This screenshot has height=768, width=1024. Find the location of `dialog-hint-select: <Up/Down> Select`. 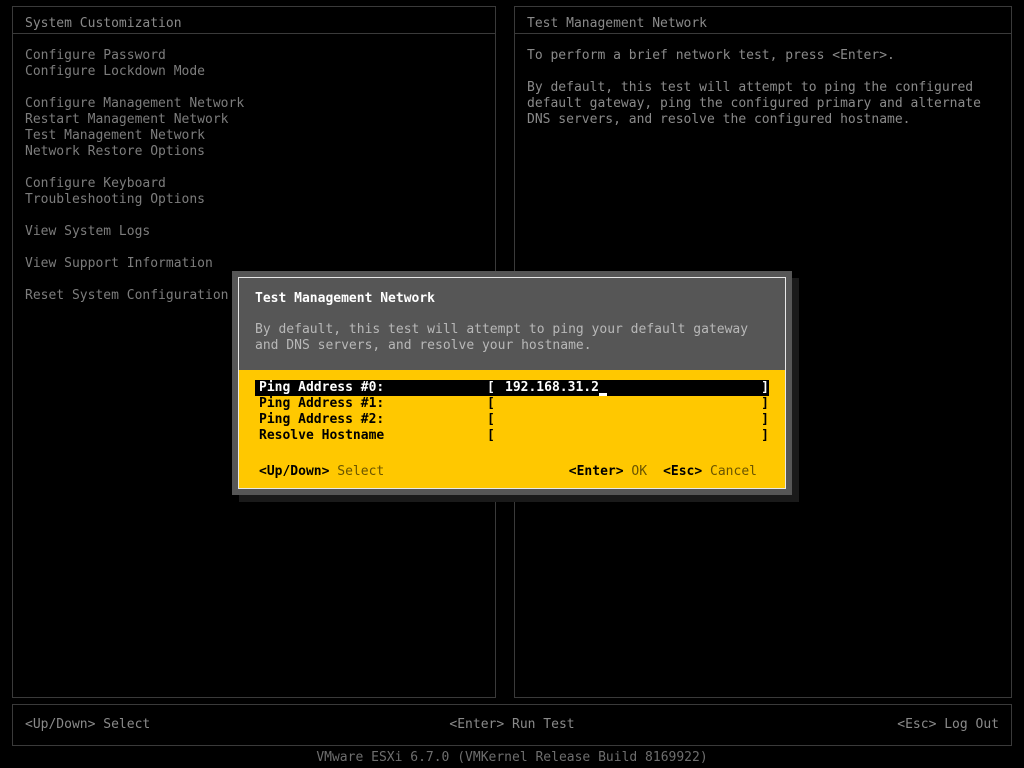

dialog-hint-select: <Up/Down> Select is located at coordinates (319, 472).